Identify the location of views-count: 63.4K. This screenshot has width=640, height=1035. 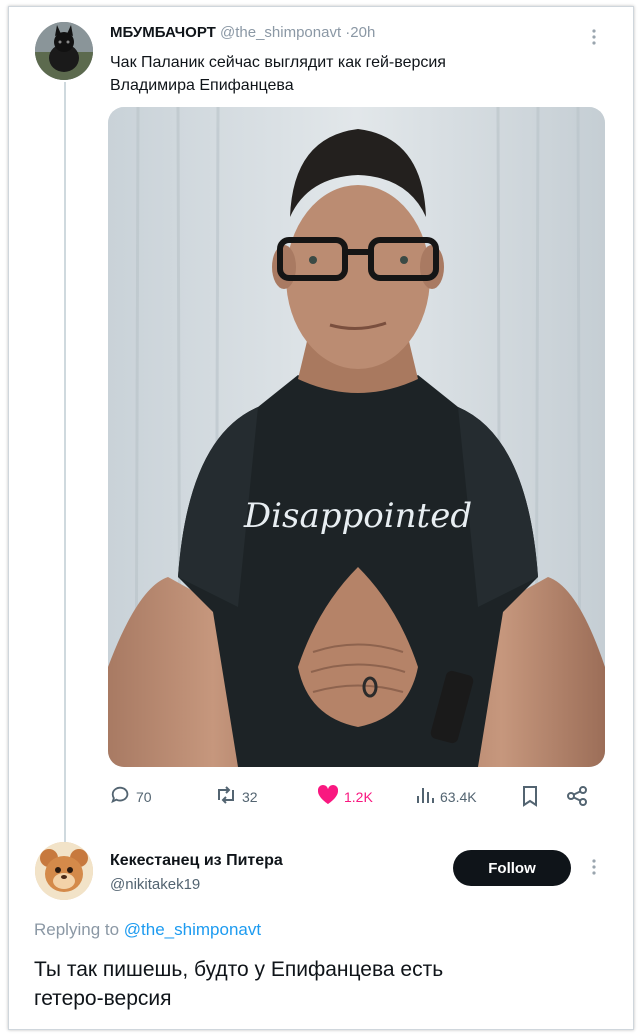
(458, 796).